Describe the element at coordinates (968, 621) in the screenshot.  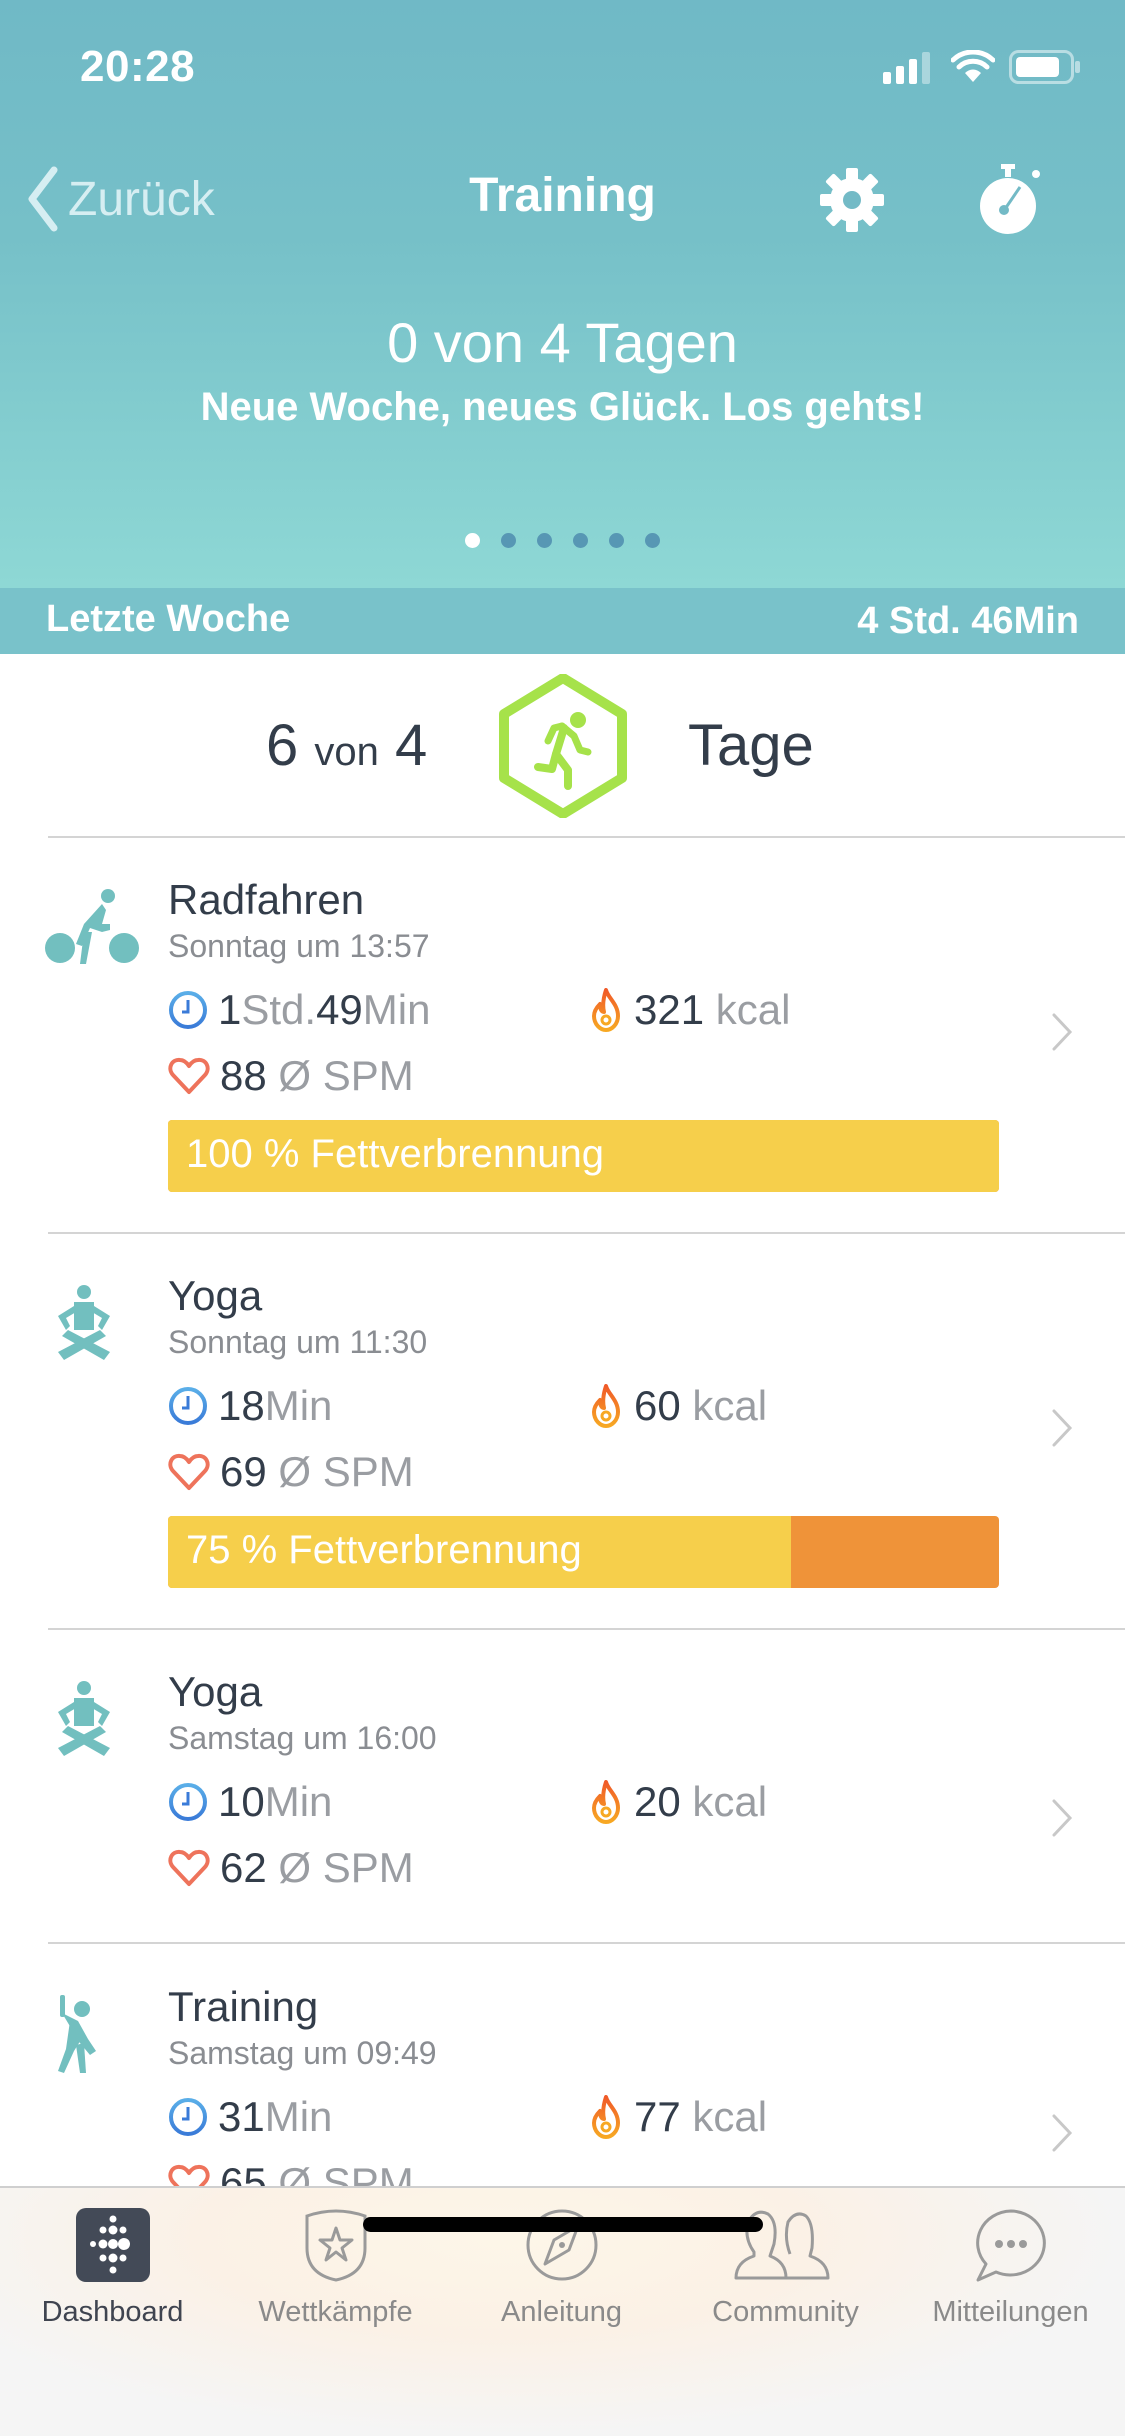
I see `last-week-total: 4 Std. 46Min` at that location.